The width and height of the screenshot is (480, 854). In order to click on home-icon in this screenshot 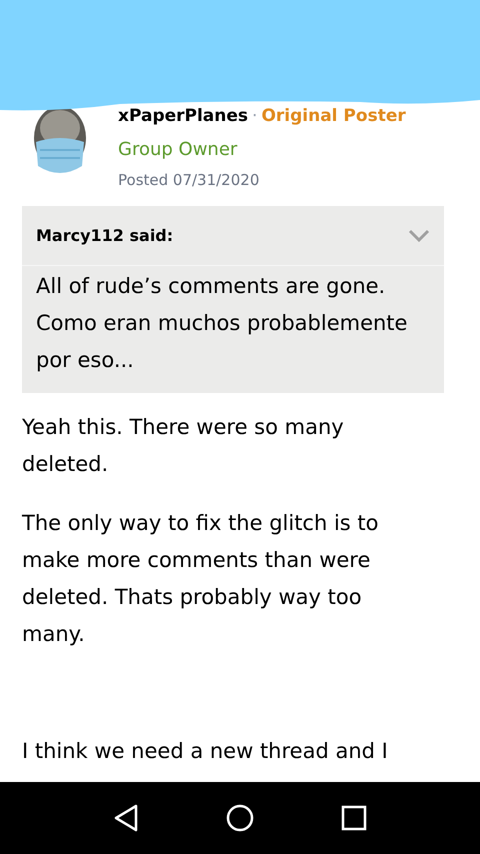, I will do `click(240, 818)`.